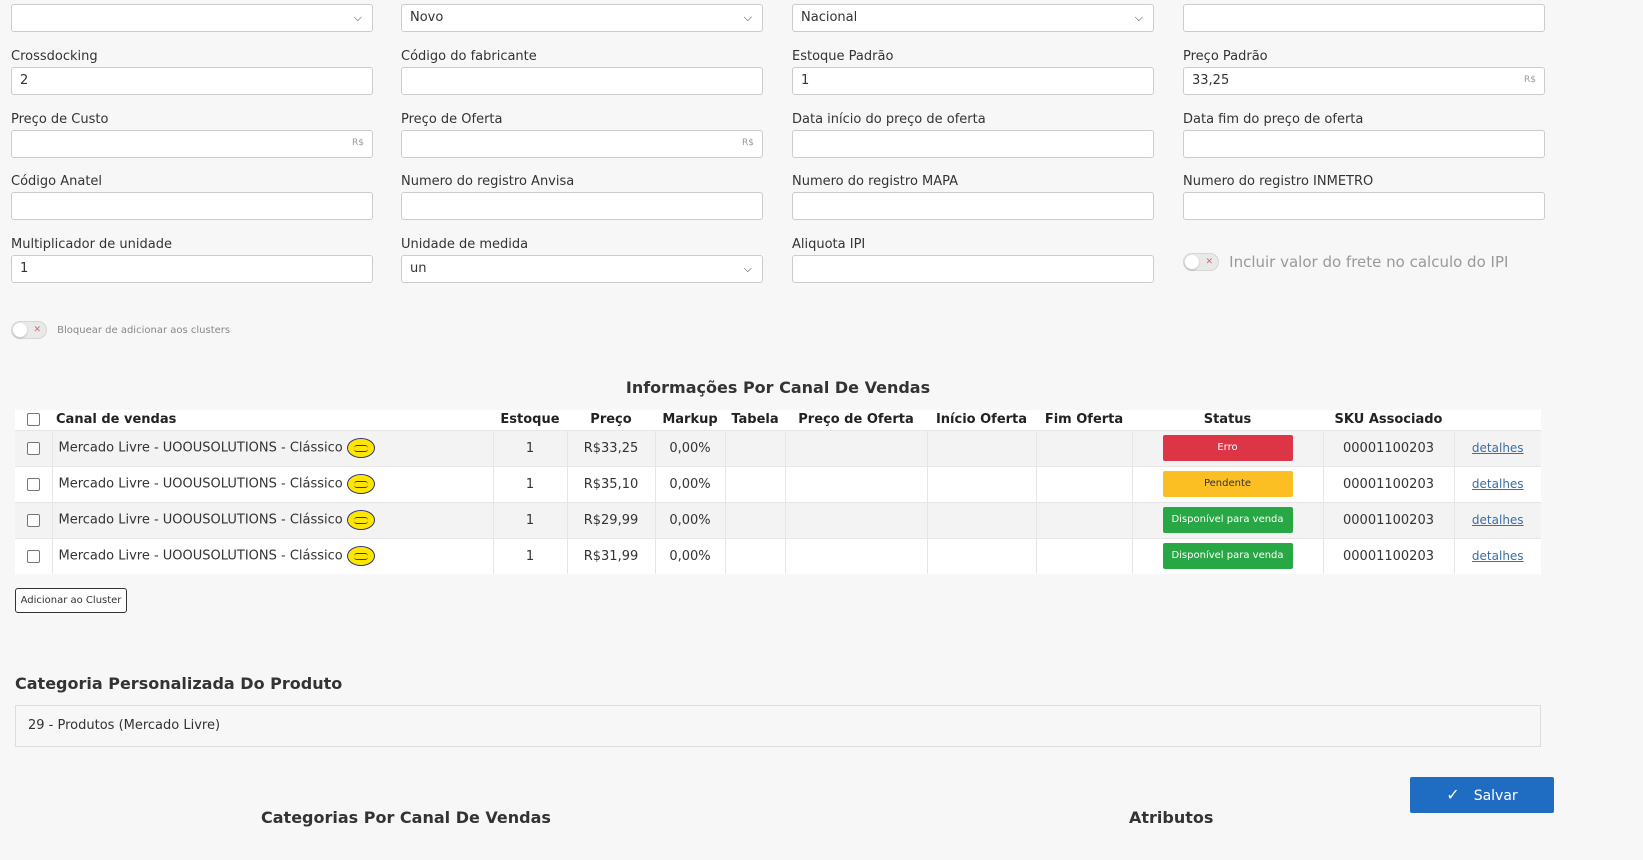  I want to click on select-1: ⌵, so click(192, 18).